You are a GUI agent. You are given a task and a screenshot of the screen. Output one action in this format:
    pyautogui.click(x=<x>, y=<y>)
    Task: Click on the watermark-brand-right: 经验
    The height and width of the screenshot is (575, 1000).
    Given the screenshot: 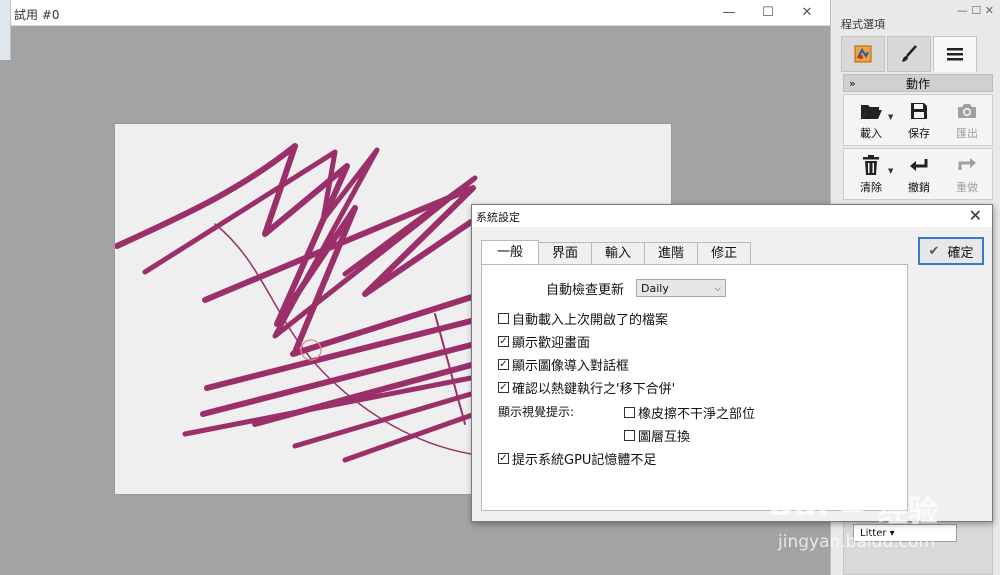 What is the action you would take?
    pyautogui.click(x=908, y=511)
    